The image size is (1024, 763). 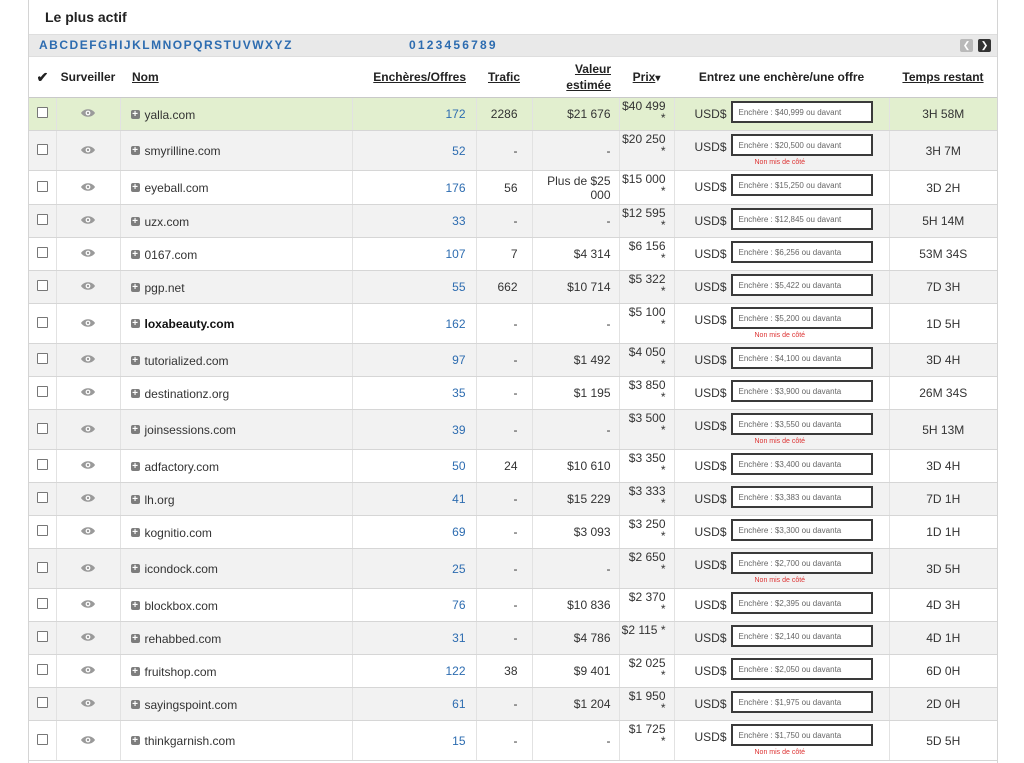 What do you see at coordinates (190, 324) in the screenshot?
I see `domain-name: loxabeauty.com` at bounding box center [190, 324].